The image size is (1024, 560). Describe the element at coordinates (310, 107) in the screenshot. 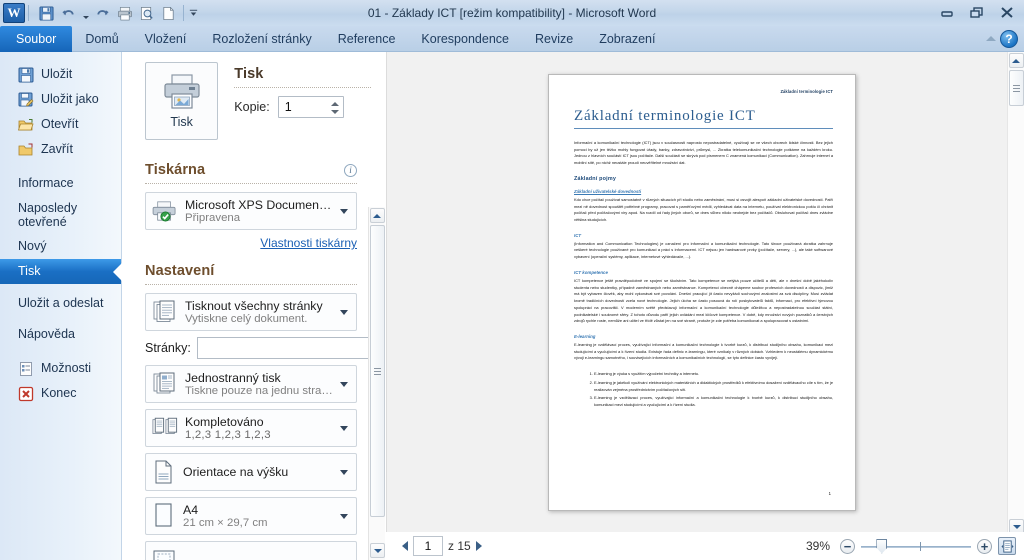

I see `copies-stepper: 1` at that location.